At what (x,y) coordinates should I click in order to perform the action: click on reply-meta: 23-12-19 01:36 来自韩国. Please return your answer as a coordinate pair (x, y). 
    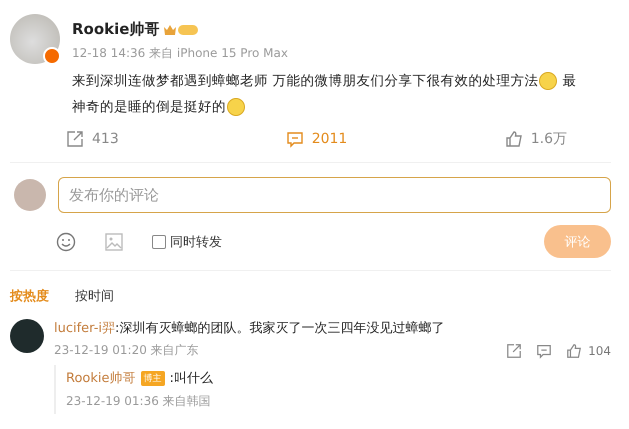
    Looking at the image, I should click on (139, 401).